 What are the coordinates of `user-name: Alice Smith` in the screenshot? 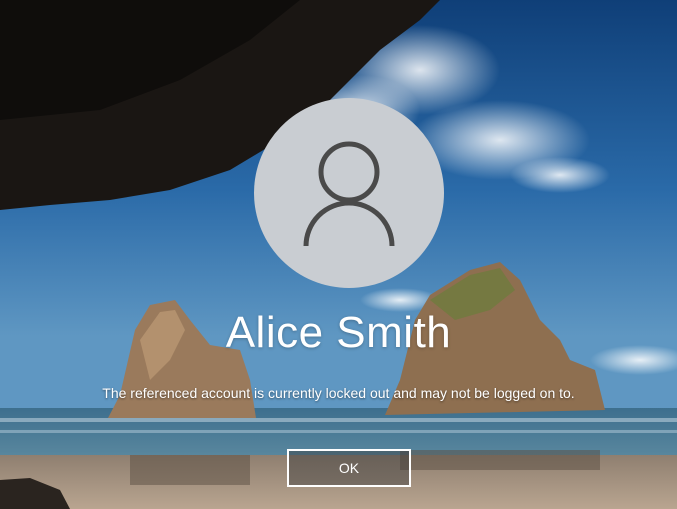 It's located at (338, 332).